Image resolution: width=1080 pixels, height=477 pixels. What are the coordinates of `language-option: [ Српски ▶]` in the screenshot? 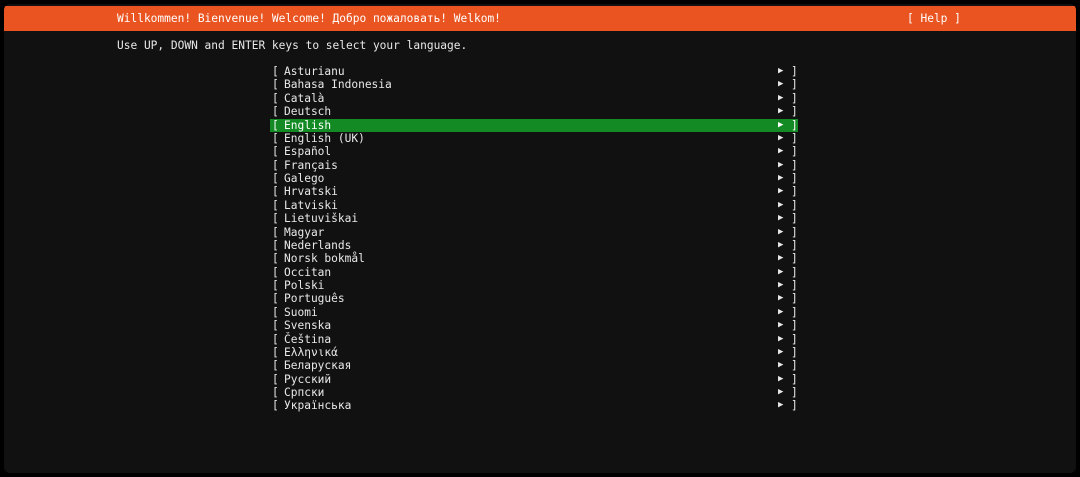 It's located at (534, 392).